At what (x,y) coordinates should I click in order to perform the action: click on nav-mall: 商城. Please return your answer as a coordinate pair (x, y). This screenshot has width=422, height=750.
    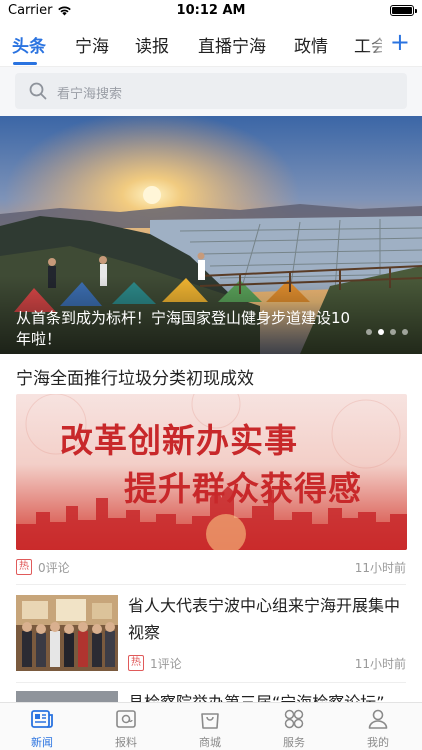
    Looking at the image, I should click on (210, 728).